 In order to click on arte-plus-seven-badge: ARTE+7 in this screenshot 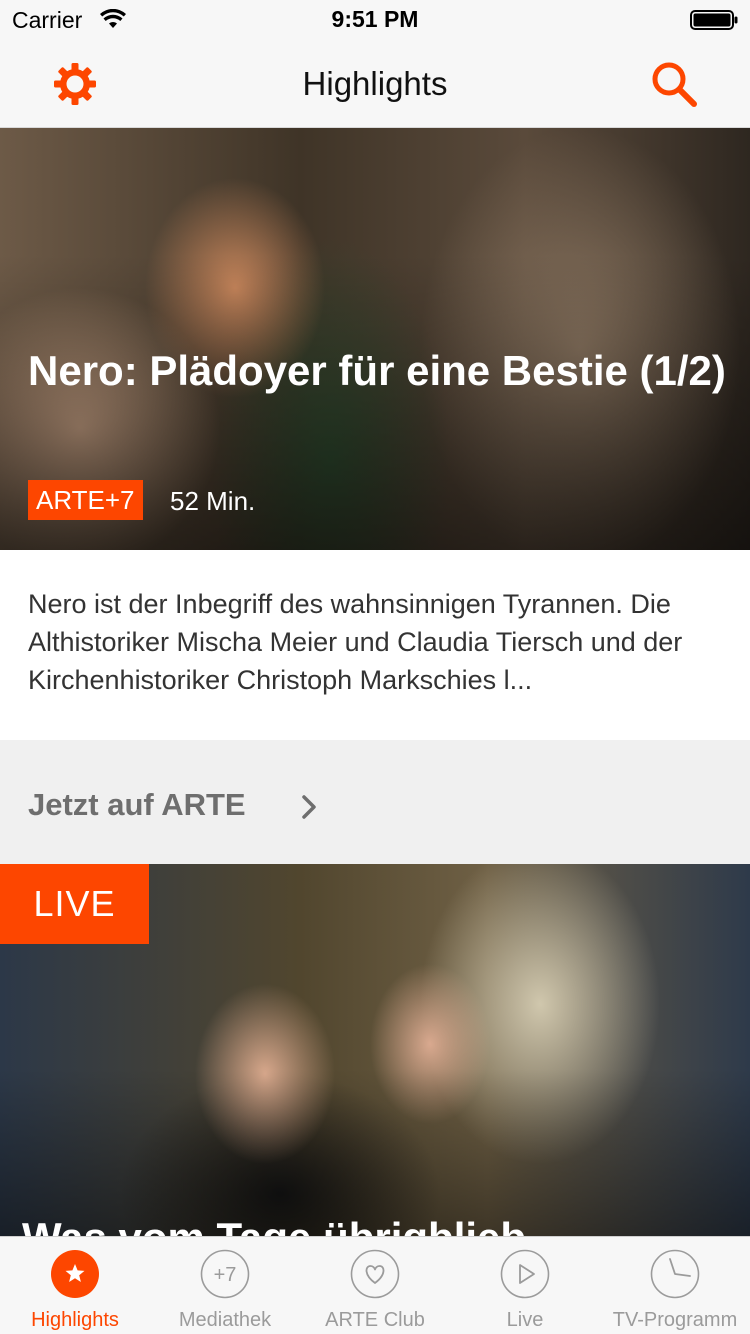, I will do `click(85, 500)`.